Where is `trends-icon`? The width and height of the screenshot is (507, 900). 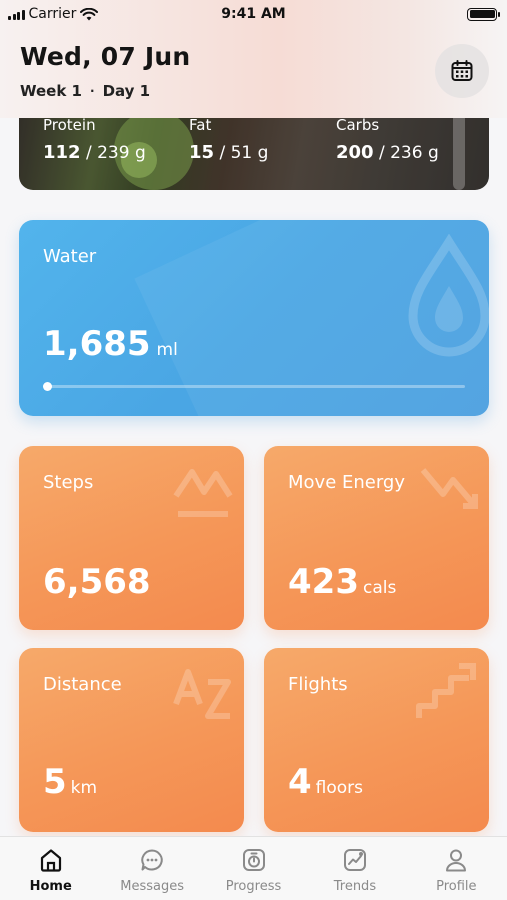 trends-icon is located at coordinates (354, 860).